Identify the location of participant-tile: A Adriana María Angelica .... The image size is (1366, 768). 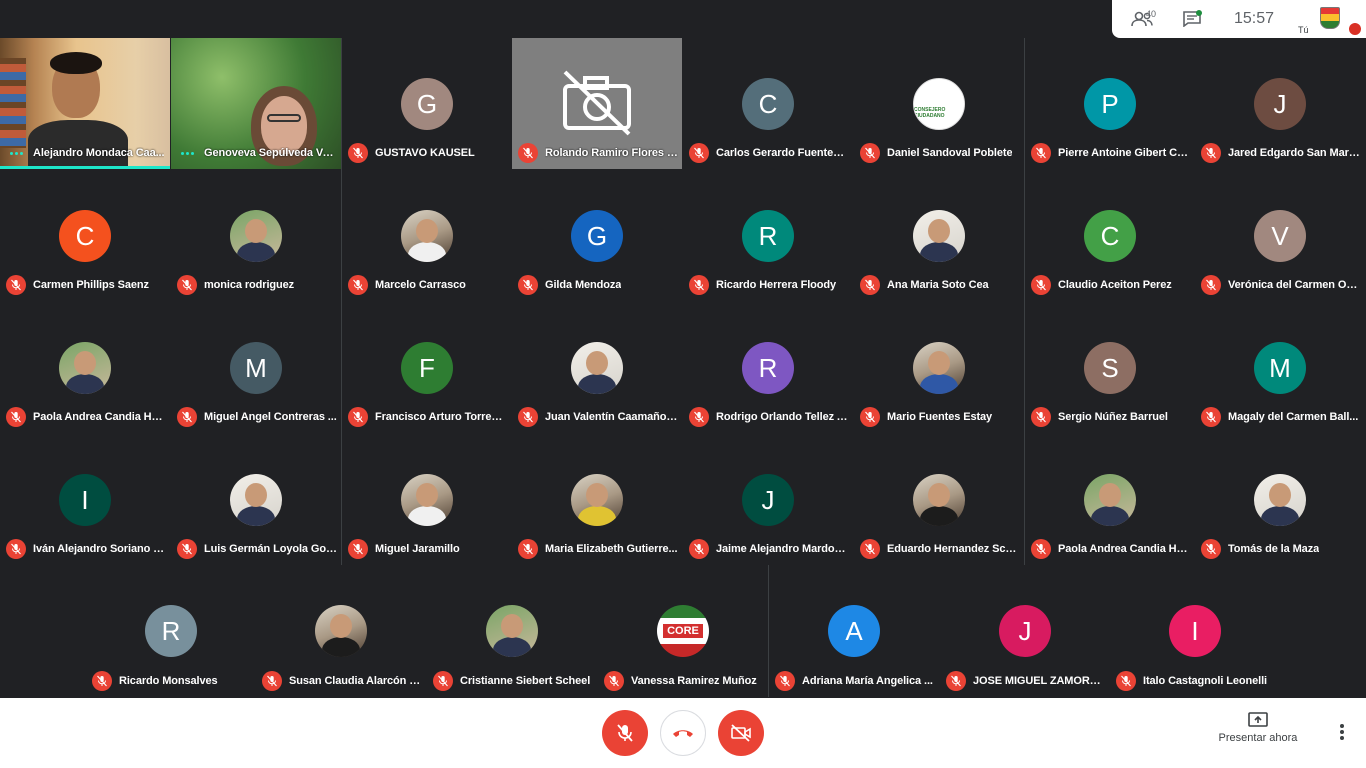
(854, 631).